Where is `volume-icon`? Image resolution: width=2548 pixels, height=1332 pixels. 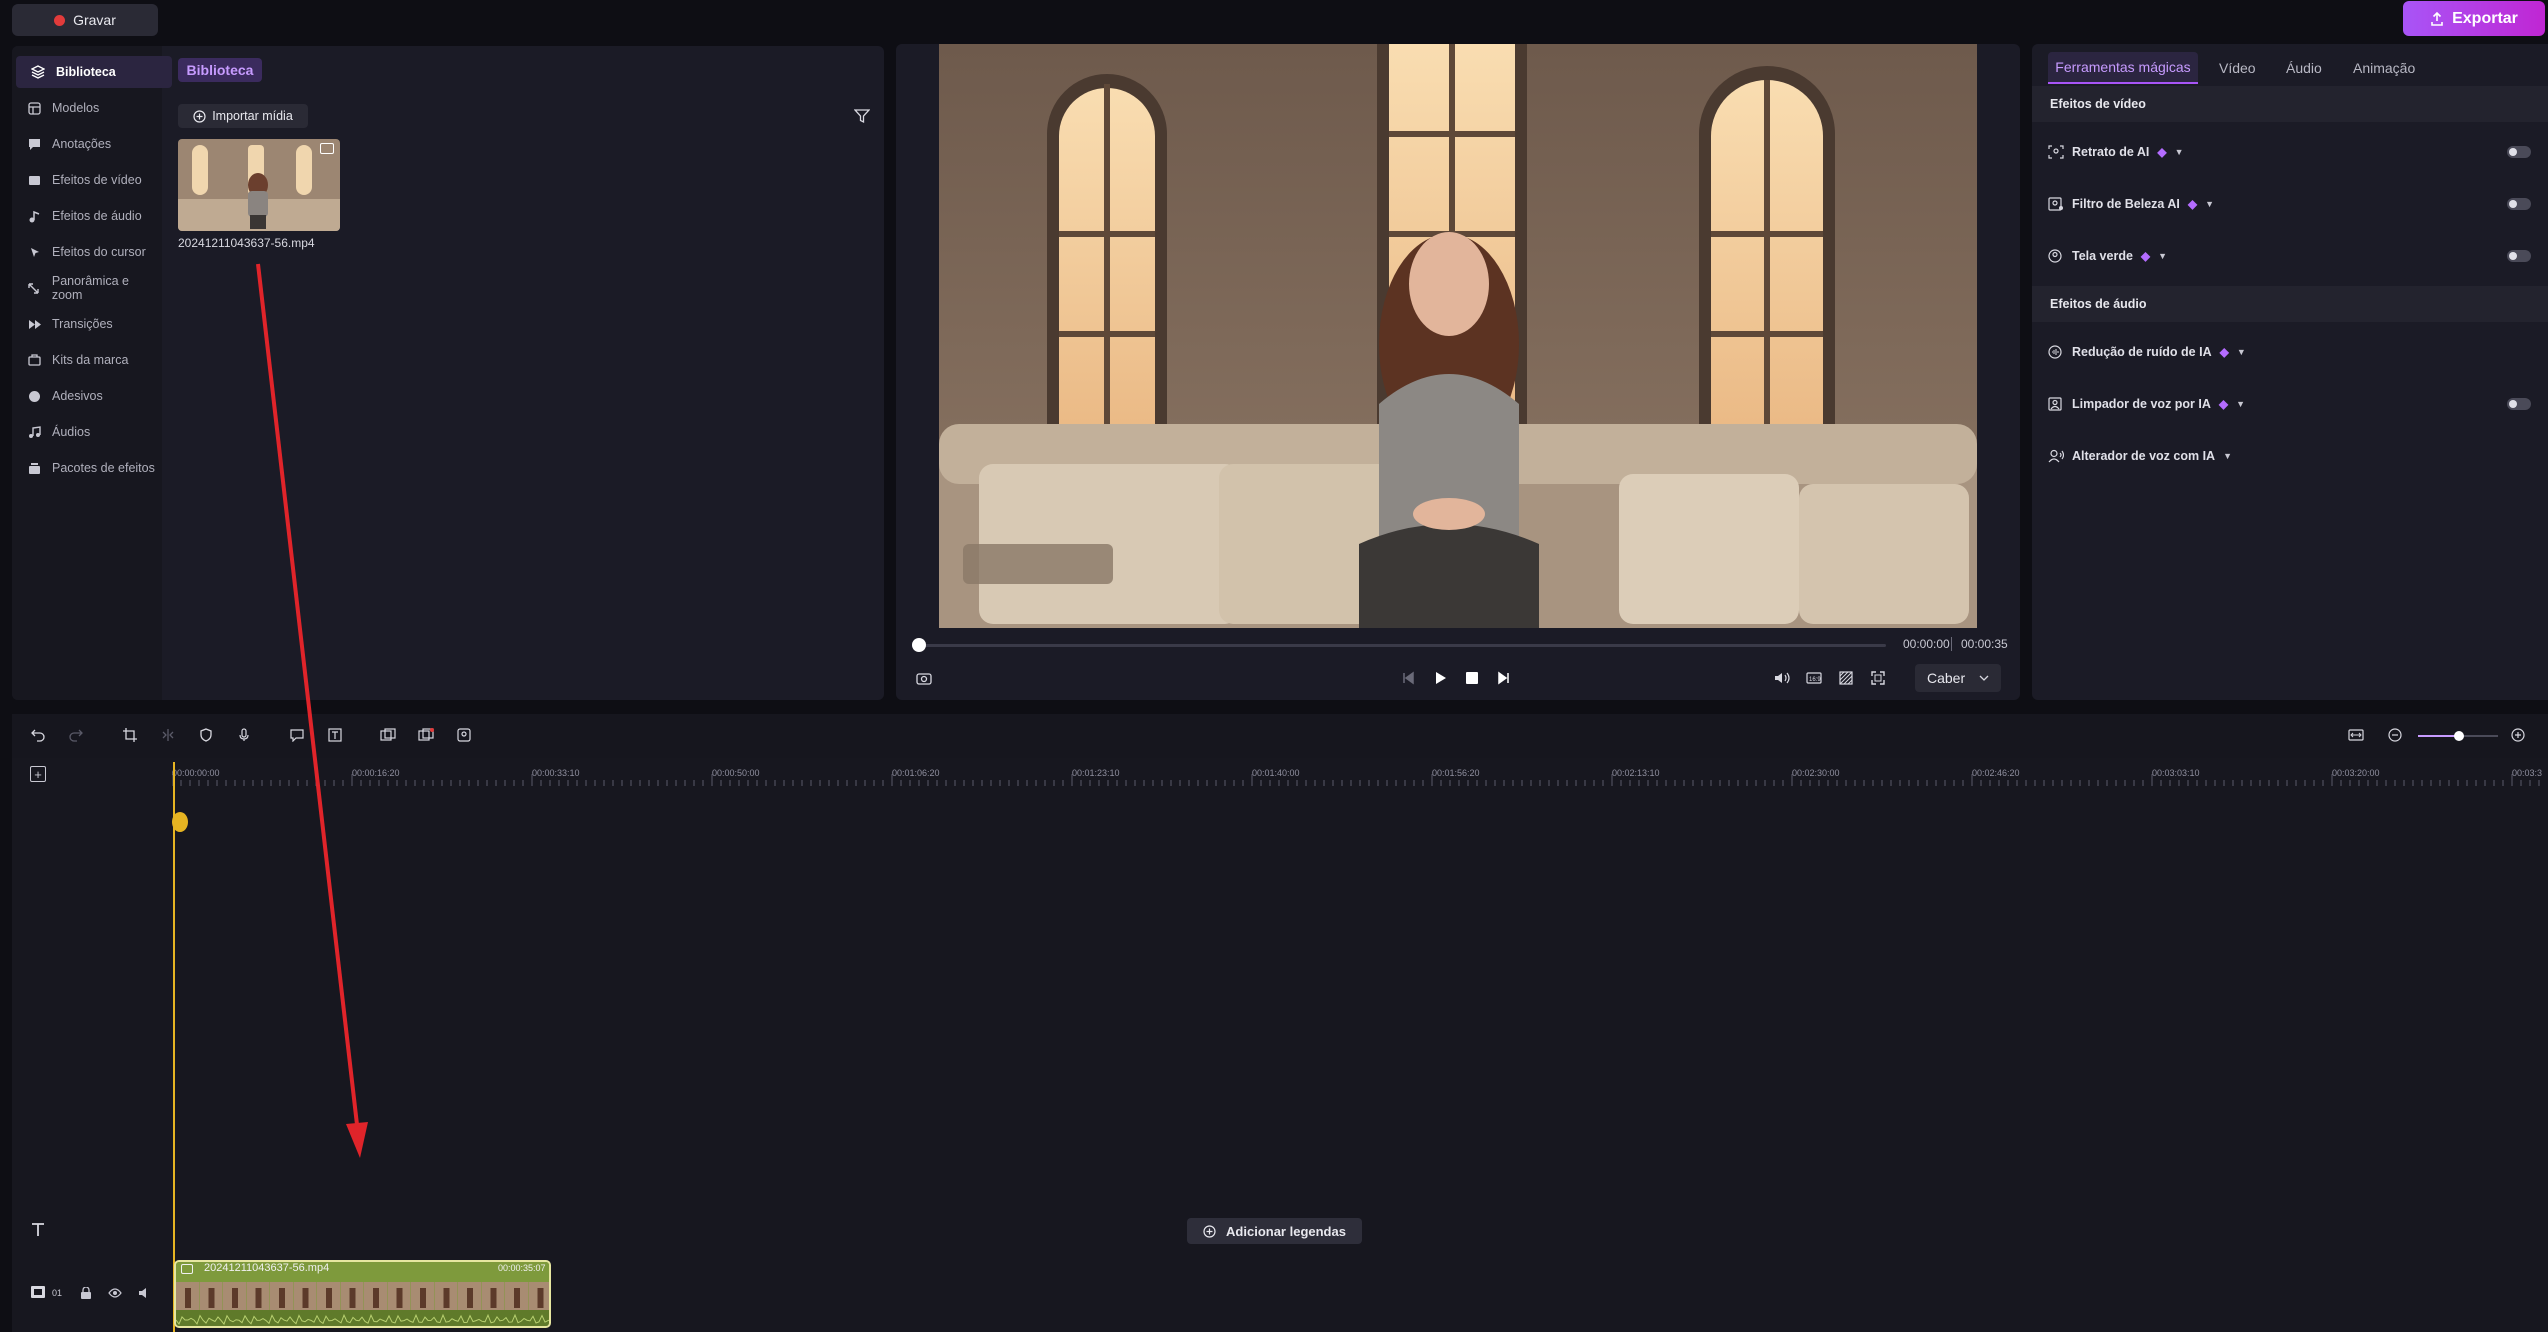 volume-icon is located at coordinates (1782, 678).